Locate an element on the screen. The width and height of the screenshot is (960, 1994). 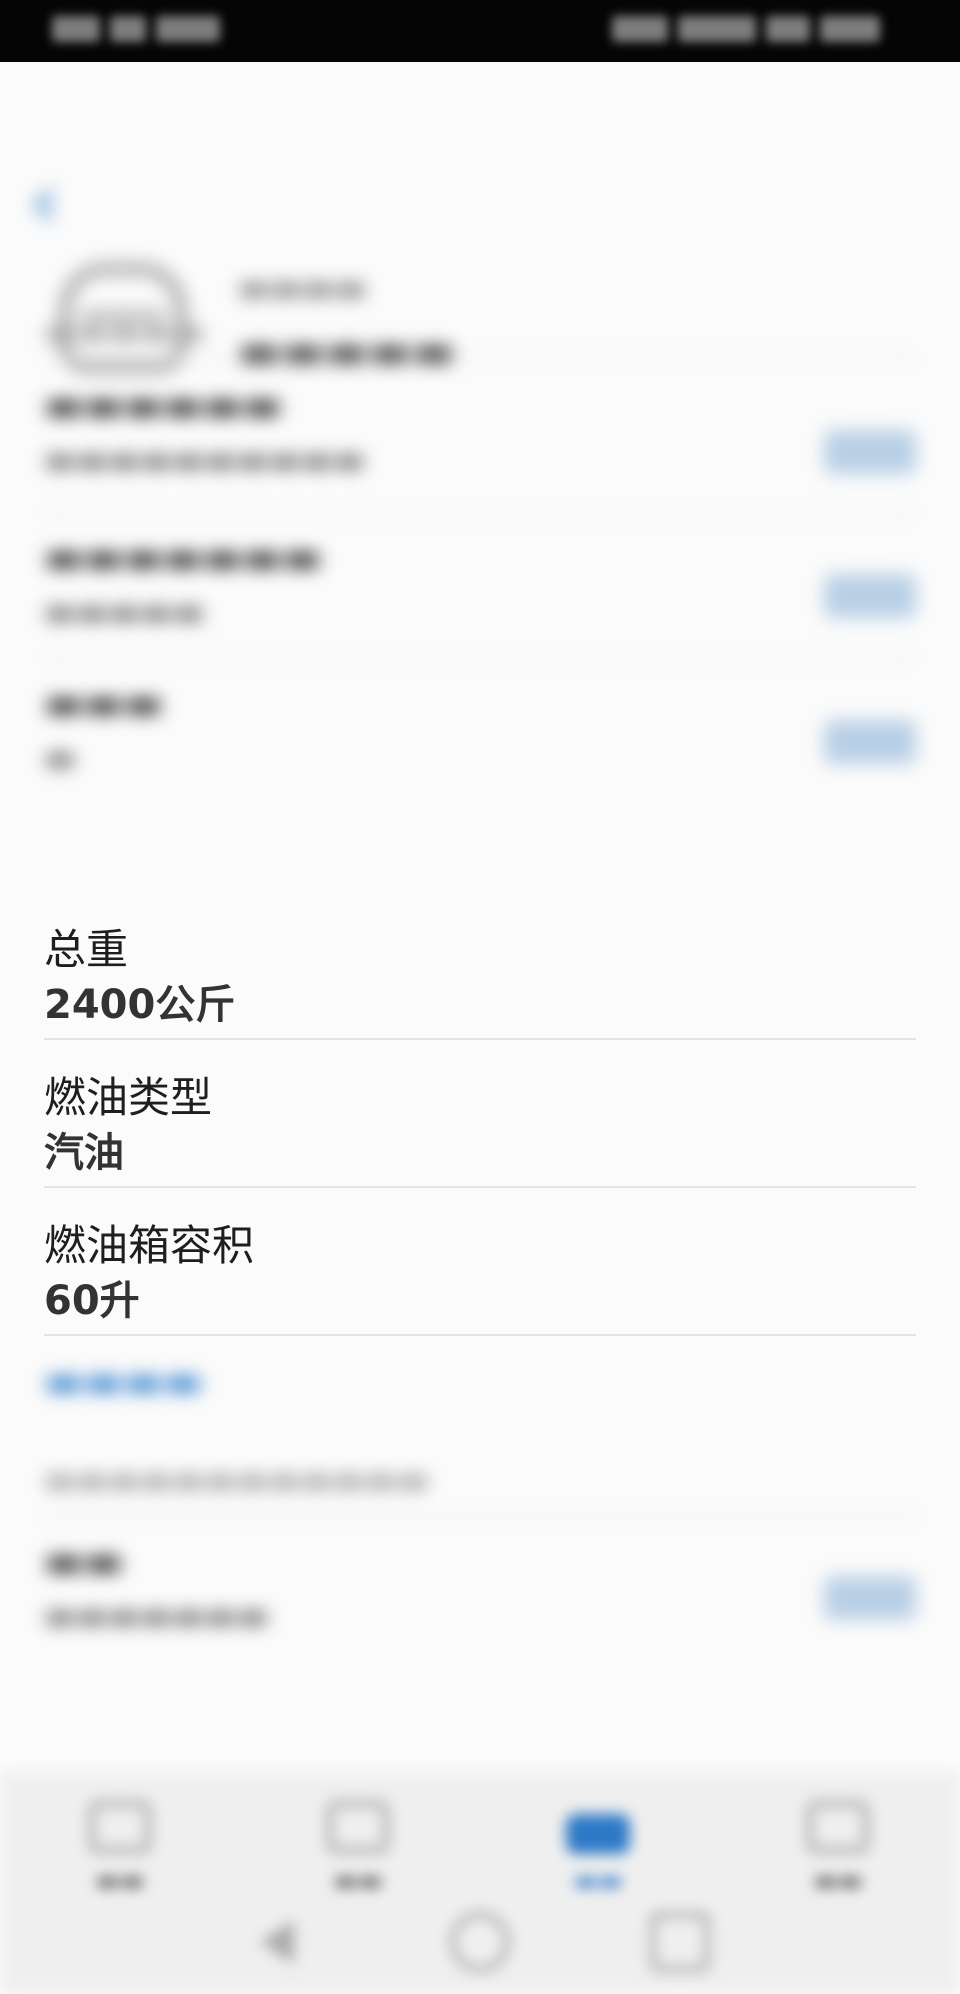
diagnostics-link: ▬▬▬▬ is located at coordinates (123, 1380).